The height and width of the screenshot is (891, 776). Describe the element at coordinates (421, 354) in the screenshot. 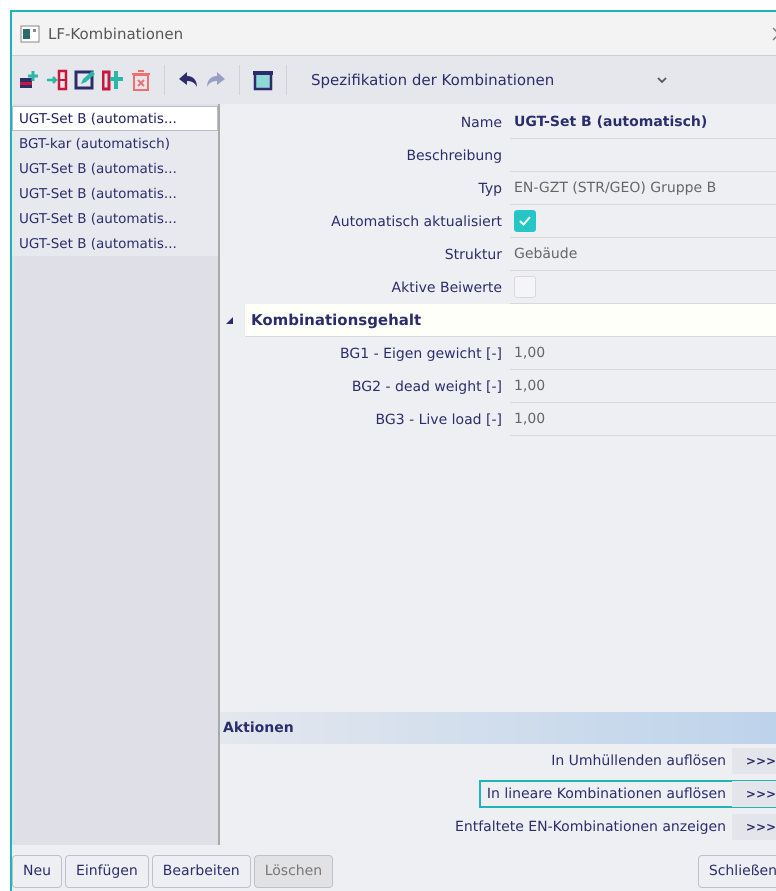

I see `property-label: BG1 - Eigen gewicht [-]` at that location.